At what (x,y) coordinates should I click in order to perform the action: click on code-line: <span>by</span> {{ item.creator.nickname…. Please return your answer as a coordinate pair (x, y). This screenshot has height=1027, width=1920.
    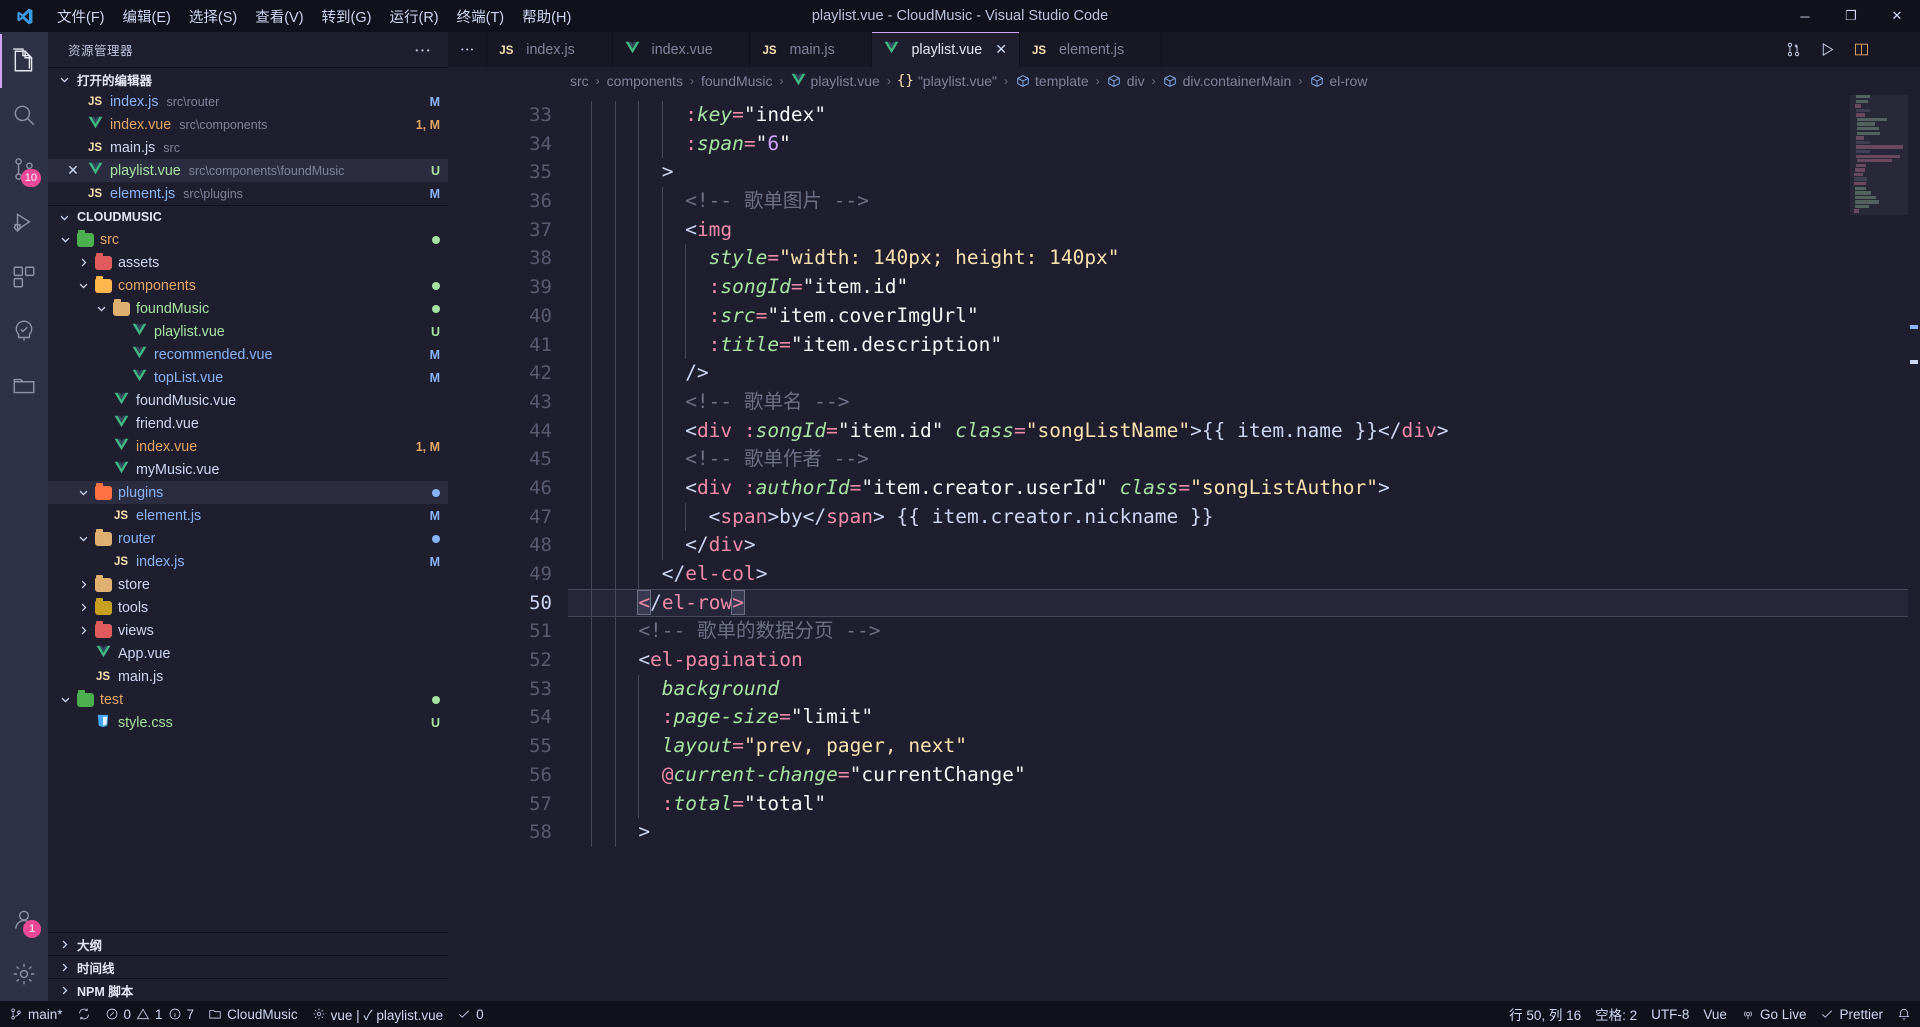
    Looking at the image, I should click on (1244, 517).